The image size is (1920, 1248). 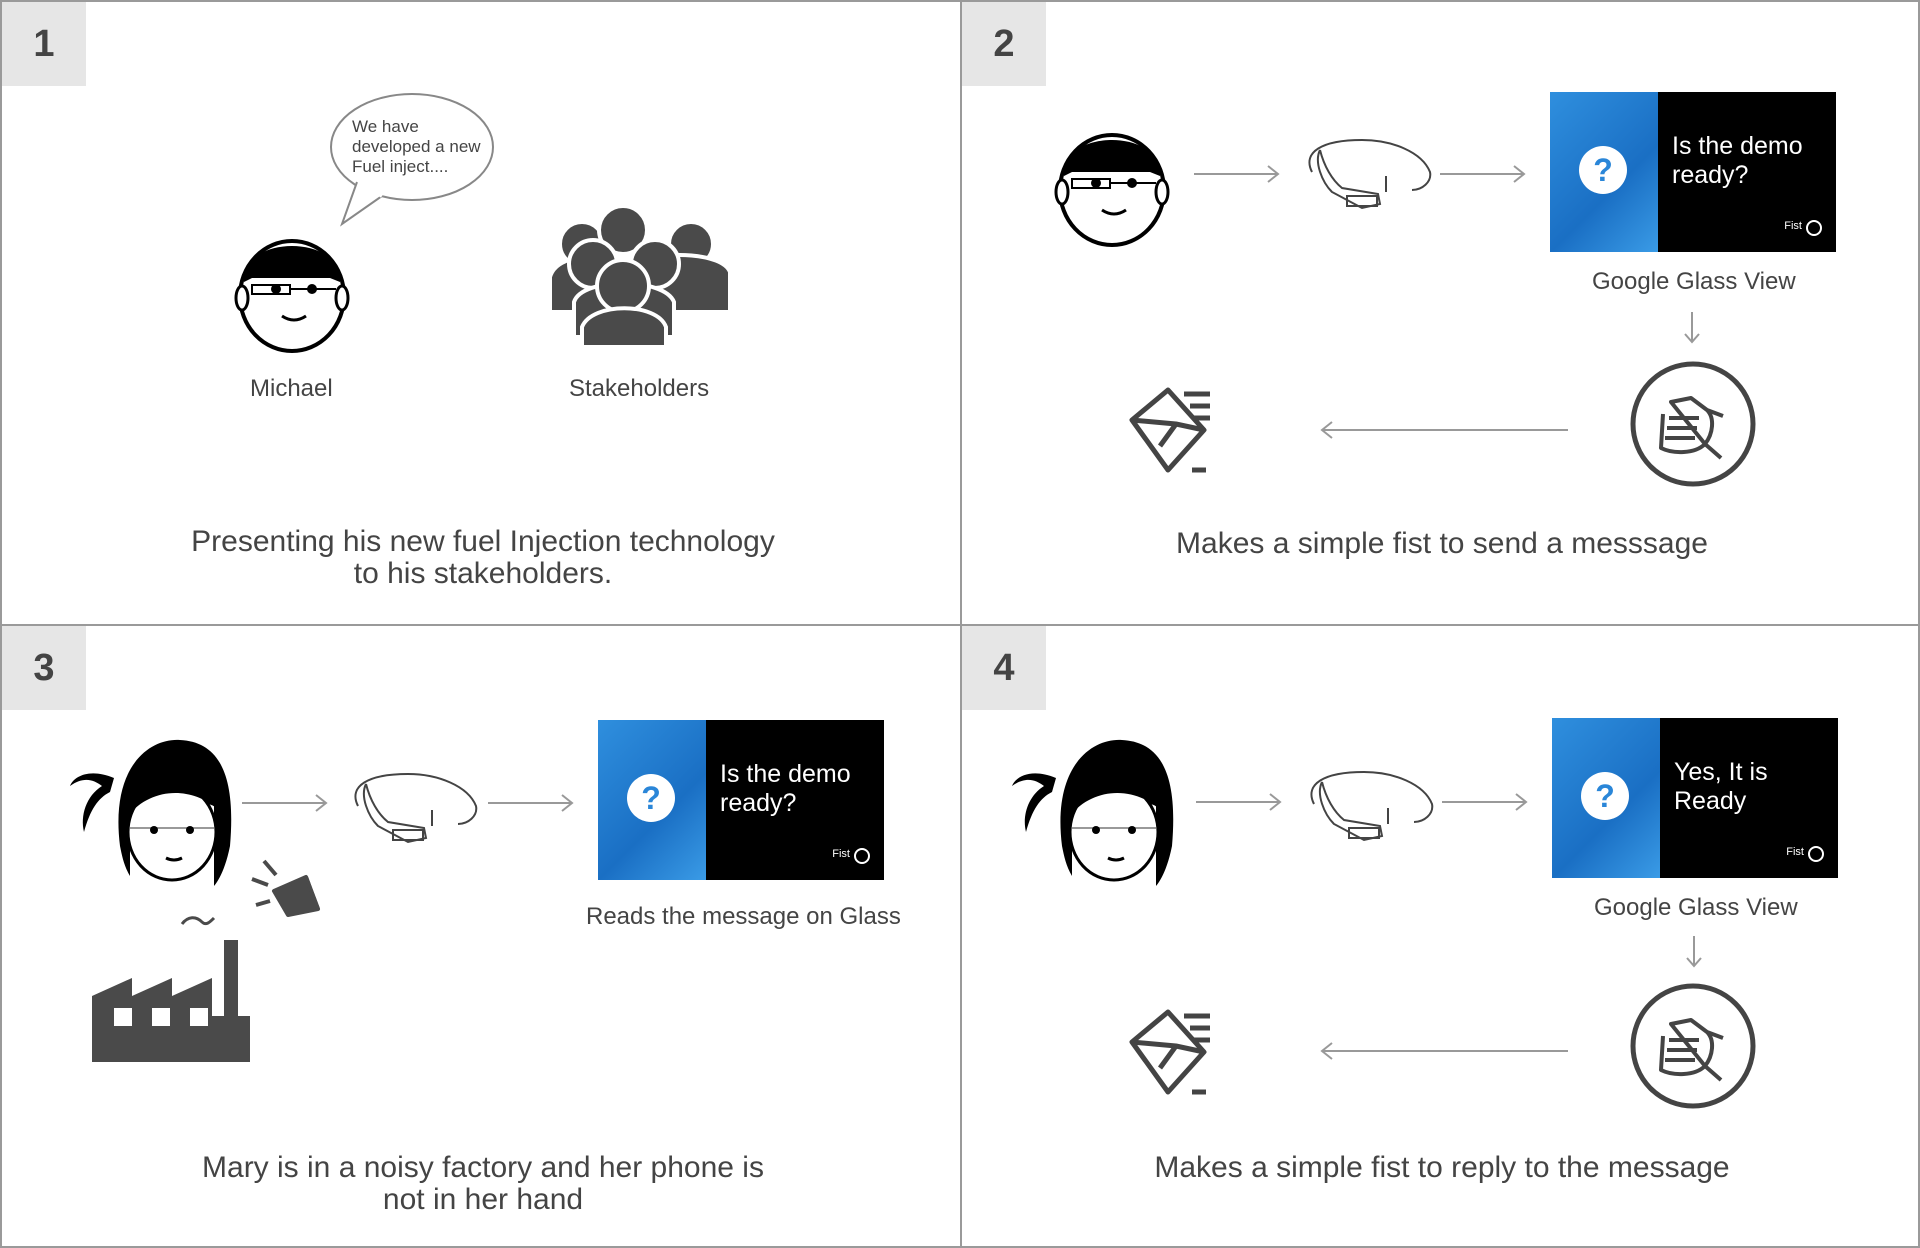 I want to click on glass-message: Yes, It is Ready, so click(x=1721, y=787).